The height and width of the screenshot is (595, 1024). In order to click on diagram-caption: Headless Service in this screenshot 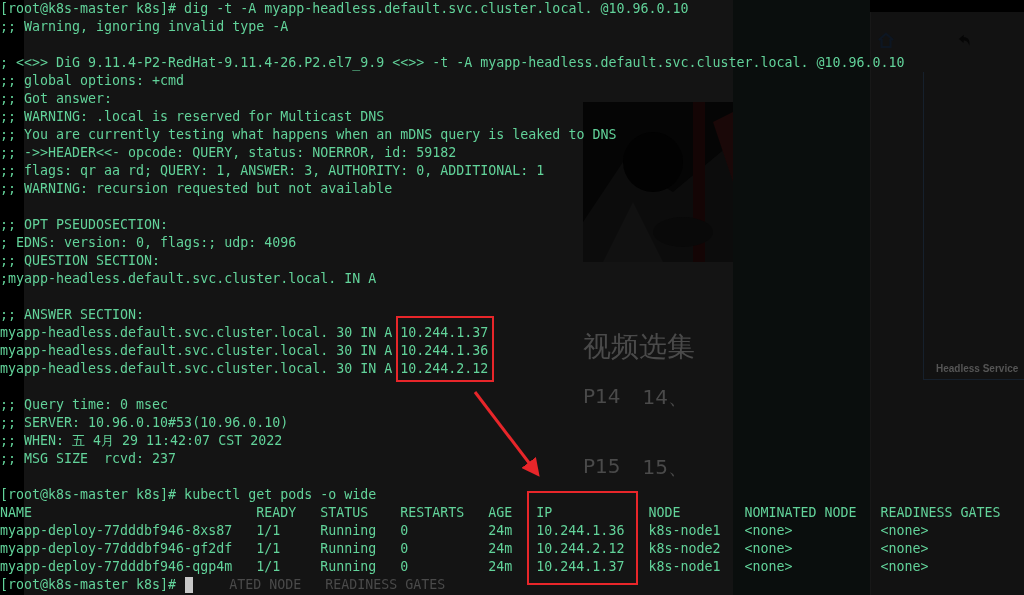, I will do `click(977, 368)`.